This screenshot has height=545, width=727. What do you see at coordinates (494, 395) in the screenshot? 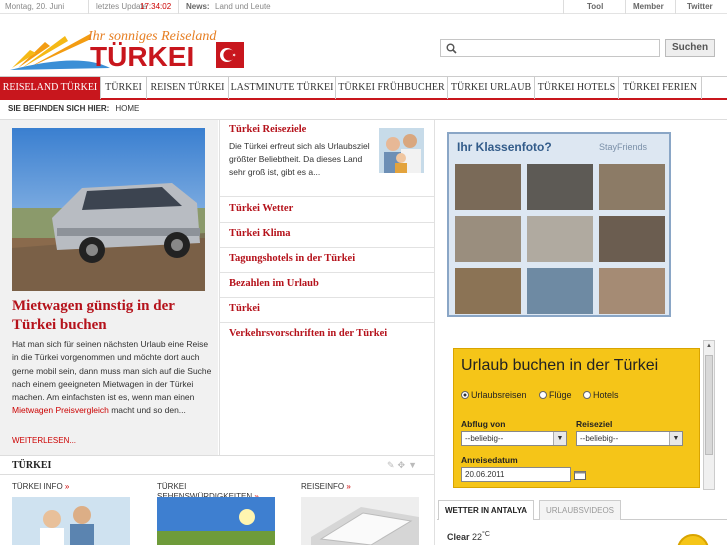
I see `radio-urlaubsreisen: Urlaubsreisen` at bounding box center [494, 395].